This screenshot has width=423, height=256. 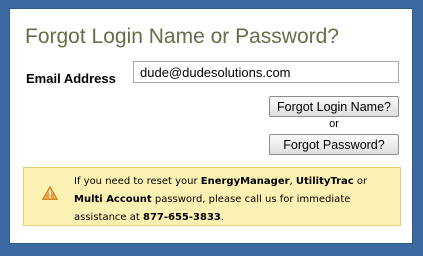 What do you see at coordinates (334, 106) in the screenshot?
I see `forgot-login-name-button: Forgot Login Name?` at bounding box center [334, 106].